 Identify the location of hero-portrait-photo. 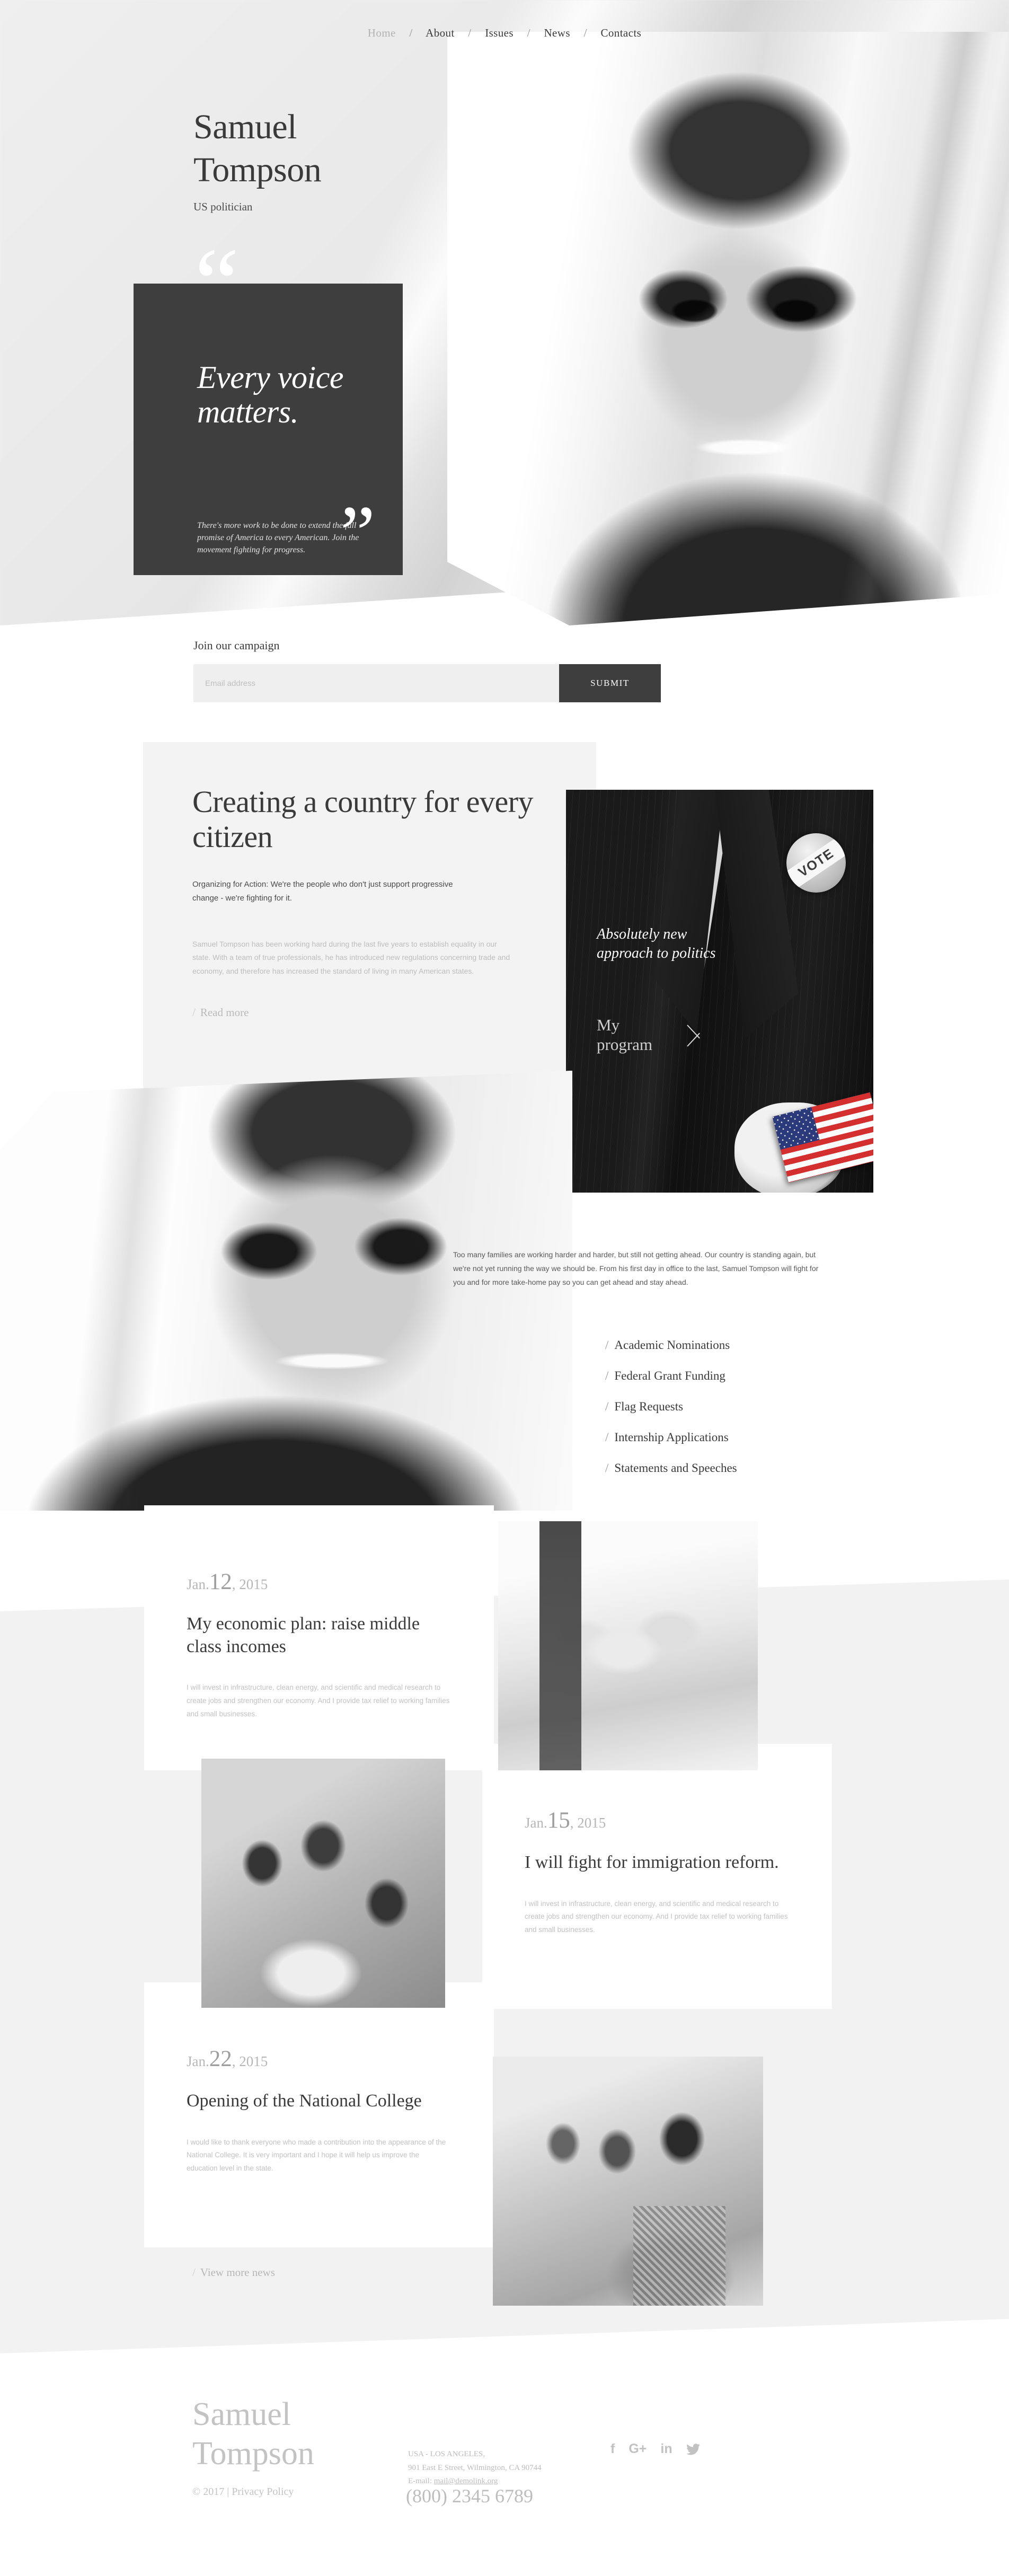
(728, 328).